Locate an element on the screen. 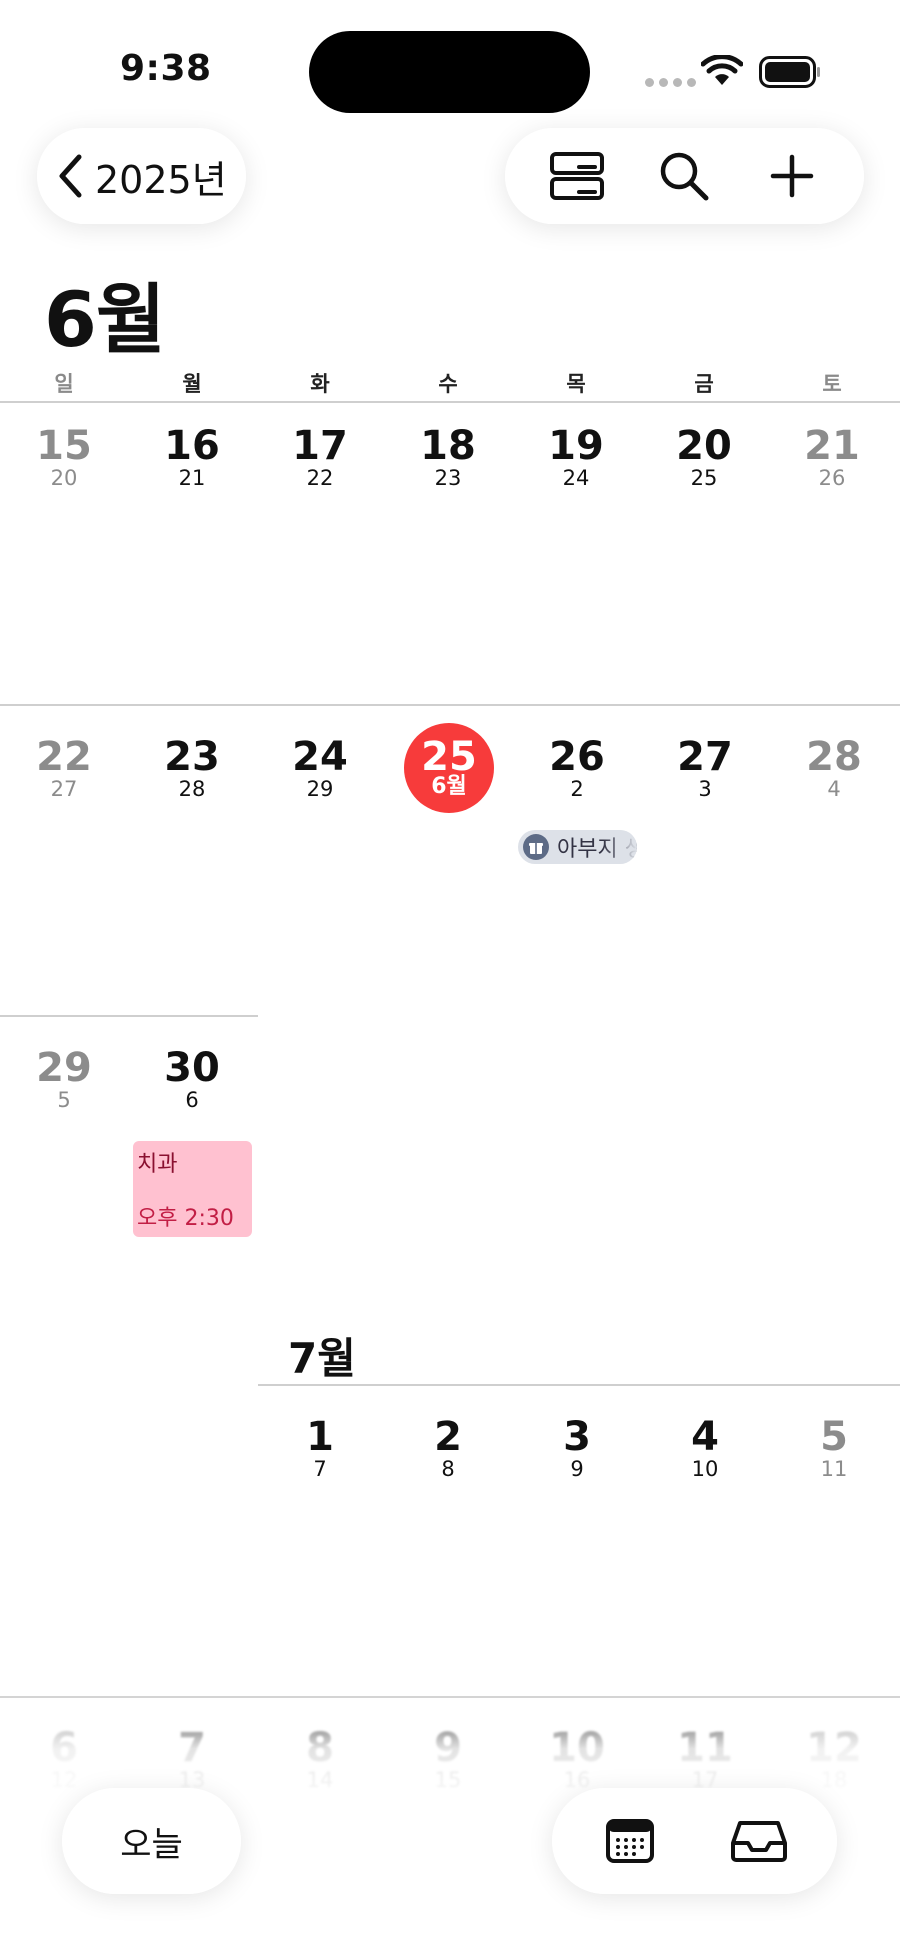  lunar-date: 9 is located at coordinates (577, 1469).